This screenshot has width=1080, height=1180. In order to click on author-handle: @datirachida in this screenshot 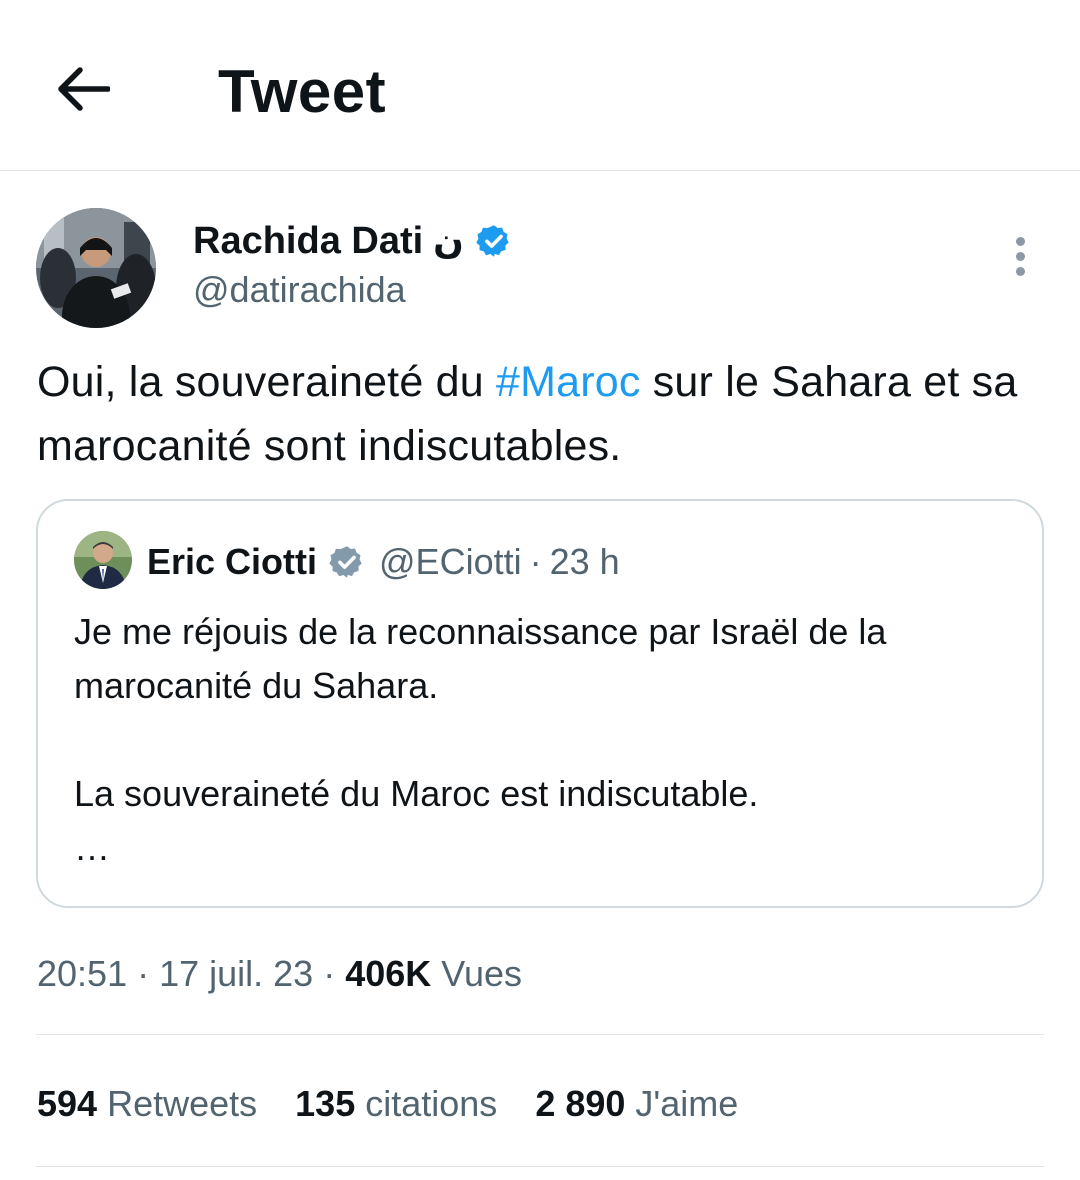, I will do `click(299, 290)`.